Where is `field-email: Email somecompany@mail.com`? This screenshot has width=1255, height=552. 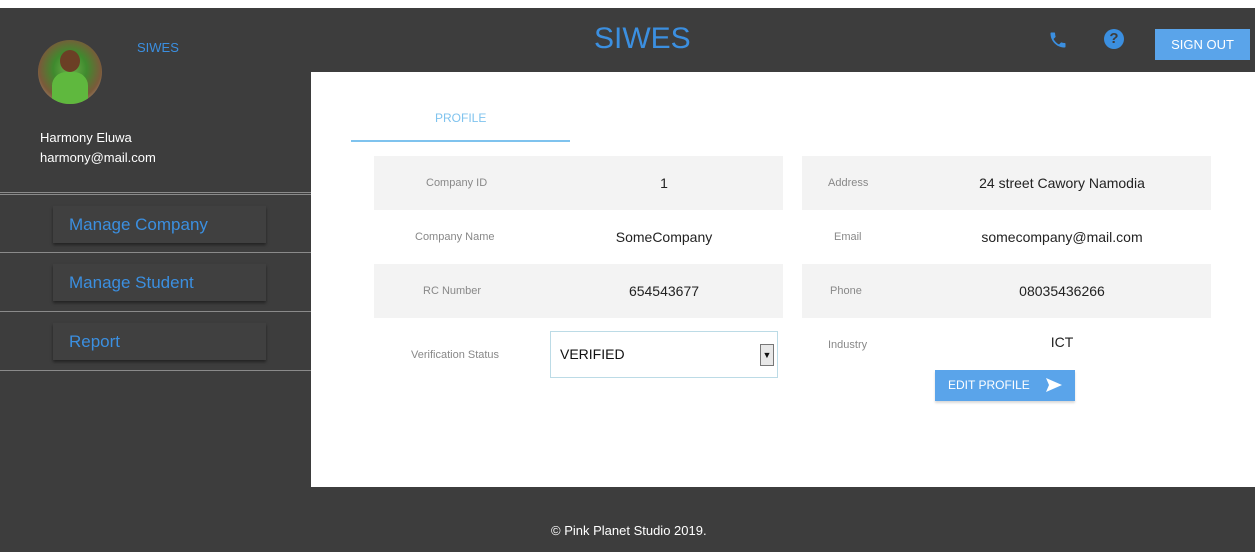 field-email: Email somecompany@mail.com is located at coordinates (1006, 237).